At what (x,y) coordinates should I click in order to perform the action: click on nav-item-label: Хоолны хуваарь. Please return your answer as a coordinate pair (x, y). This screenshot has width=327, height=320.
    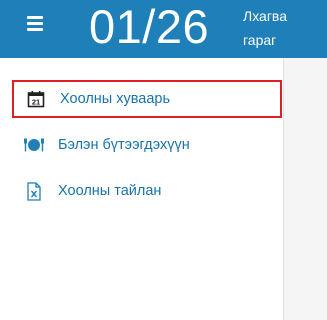
    Looking at the image, I should click on (115, 99).